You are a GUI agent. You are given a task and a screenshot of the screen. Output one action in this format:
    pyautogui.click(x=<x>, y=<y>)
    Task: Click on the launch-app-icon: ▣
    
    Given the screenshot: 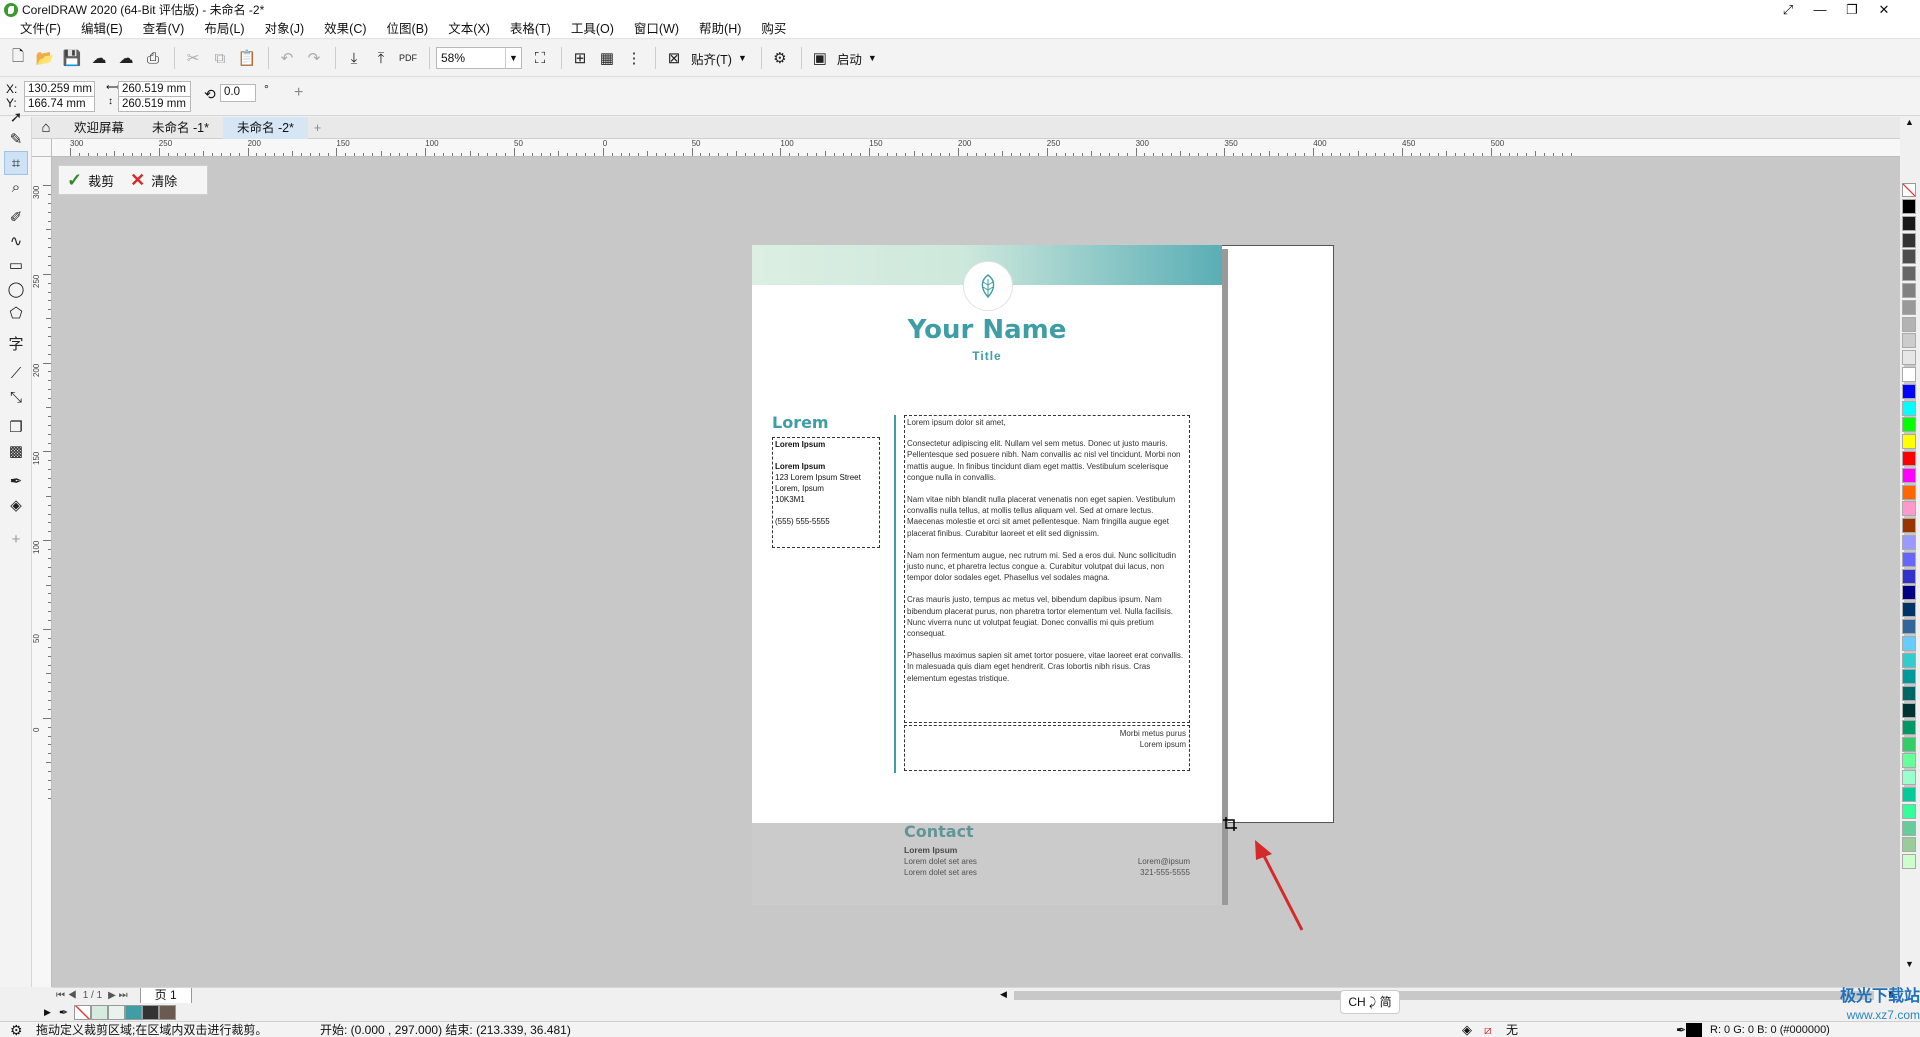 What is the action you would take?
    pyautogui.click(x=820, y=58)
    